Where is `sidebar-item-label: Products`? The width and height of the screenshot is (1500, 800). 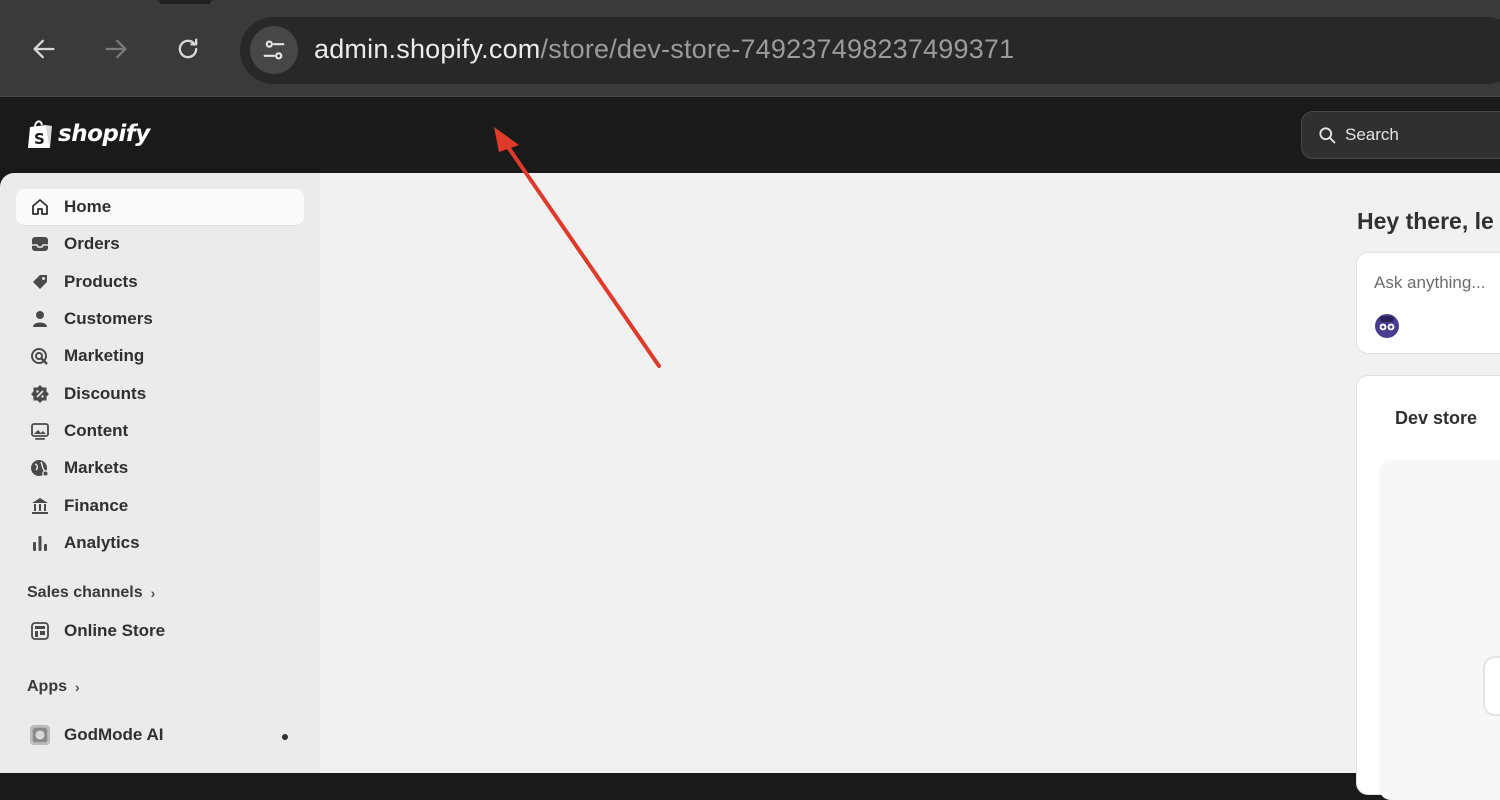 sidebar-item-label: Products is located at coordinates (101, 281).